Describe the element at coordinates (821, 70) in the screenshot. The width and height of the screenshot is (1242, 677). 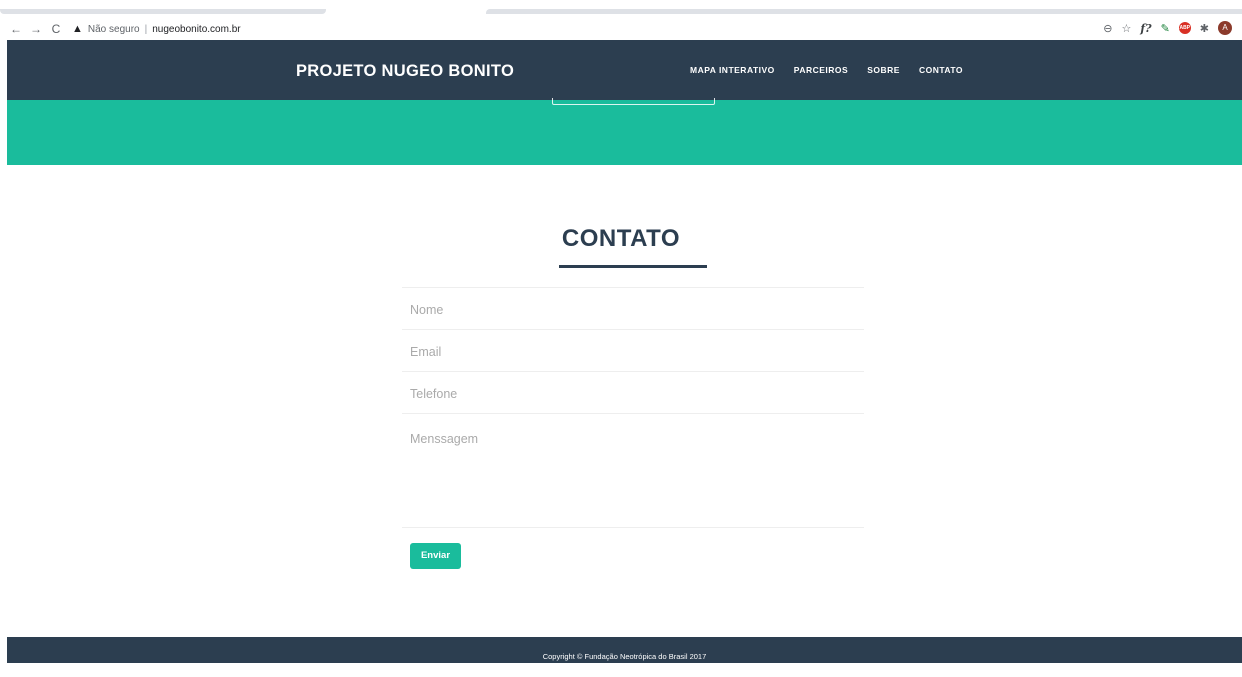
I see `menu-item-parceiros: PARCEIROS` at that location.